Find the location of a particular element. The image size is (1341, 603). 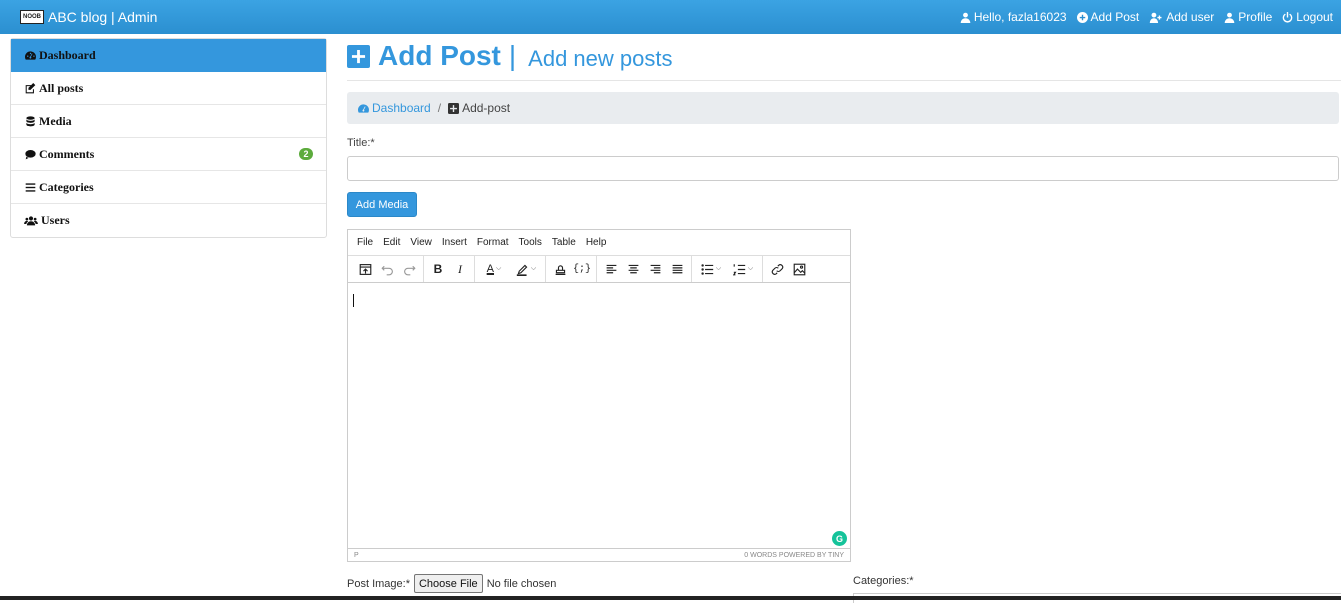

post-image-row: Post Image:* Choose File No file chosen is located at coordinates (451, 583).